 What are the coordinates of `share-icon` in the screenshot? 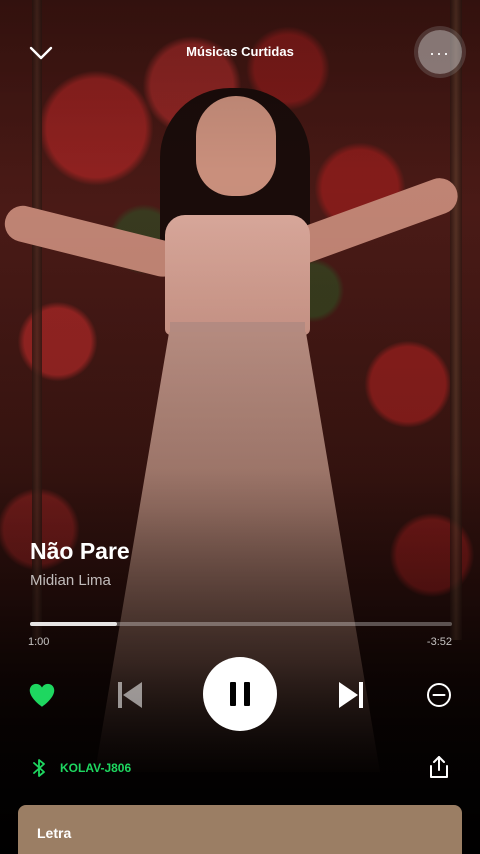 It's located at (439, 767).